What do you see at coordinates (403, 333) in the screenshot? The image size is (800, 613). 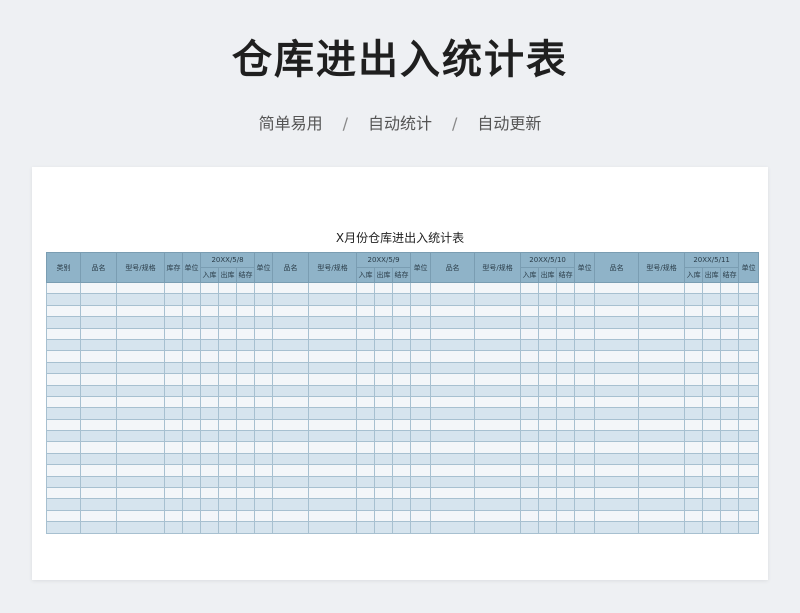 I see `table-row` at bounding box center [403, 333].